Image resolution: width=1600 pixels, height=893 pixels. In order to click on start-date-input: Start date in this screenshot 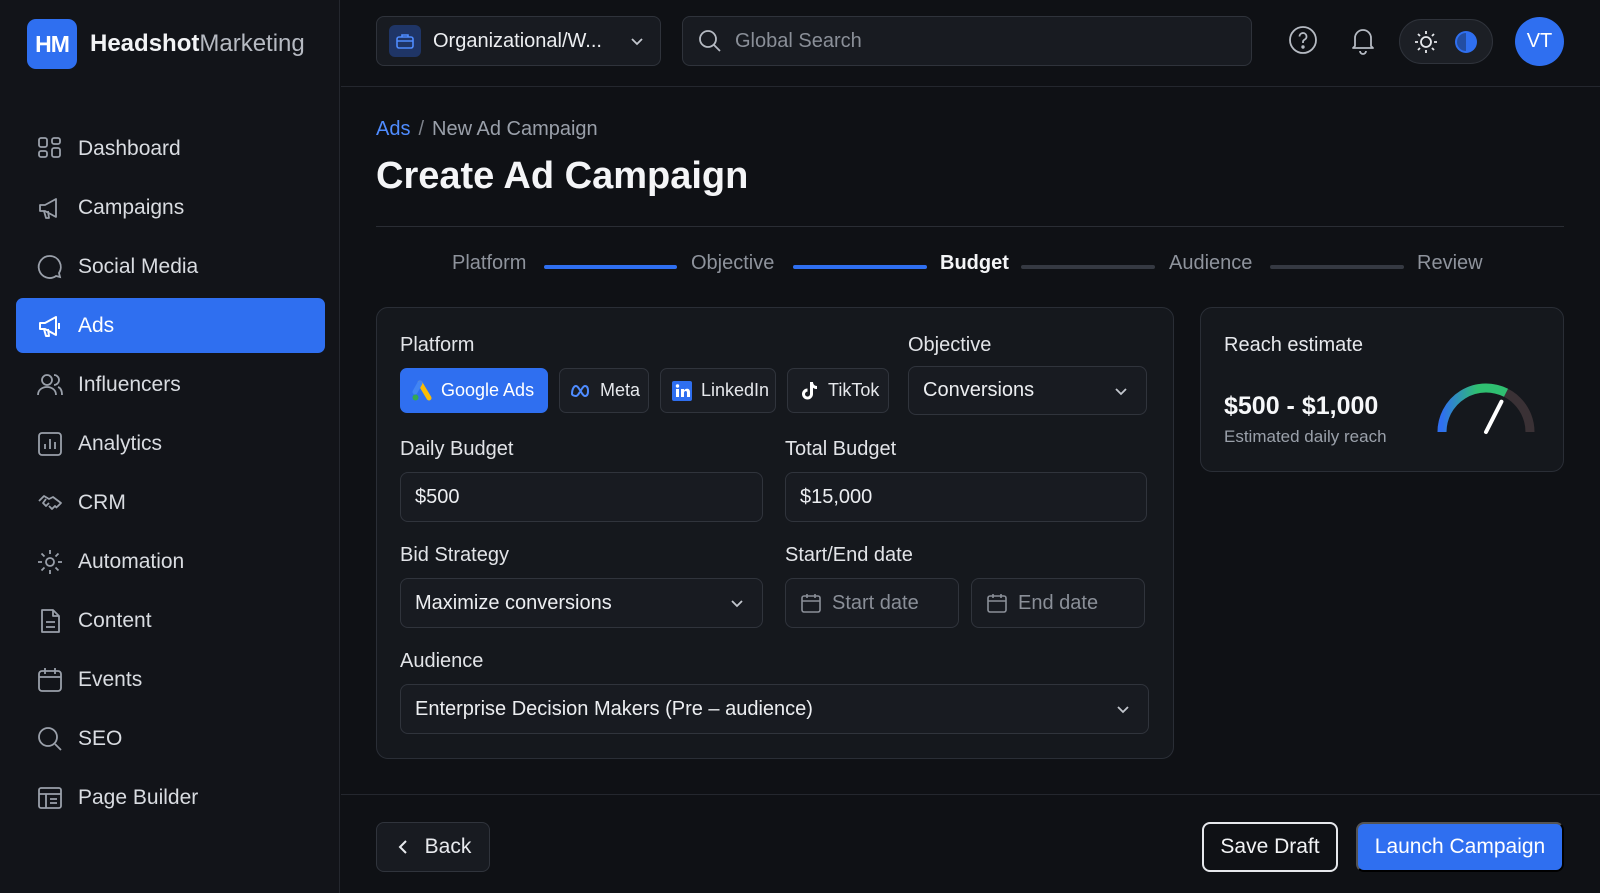, I will do `click(872, 603)`.